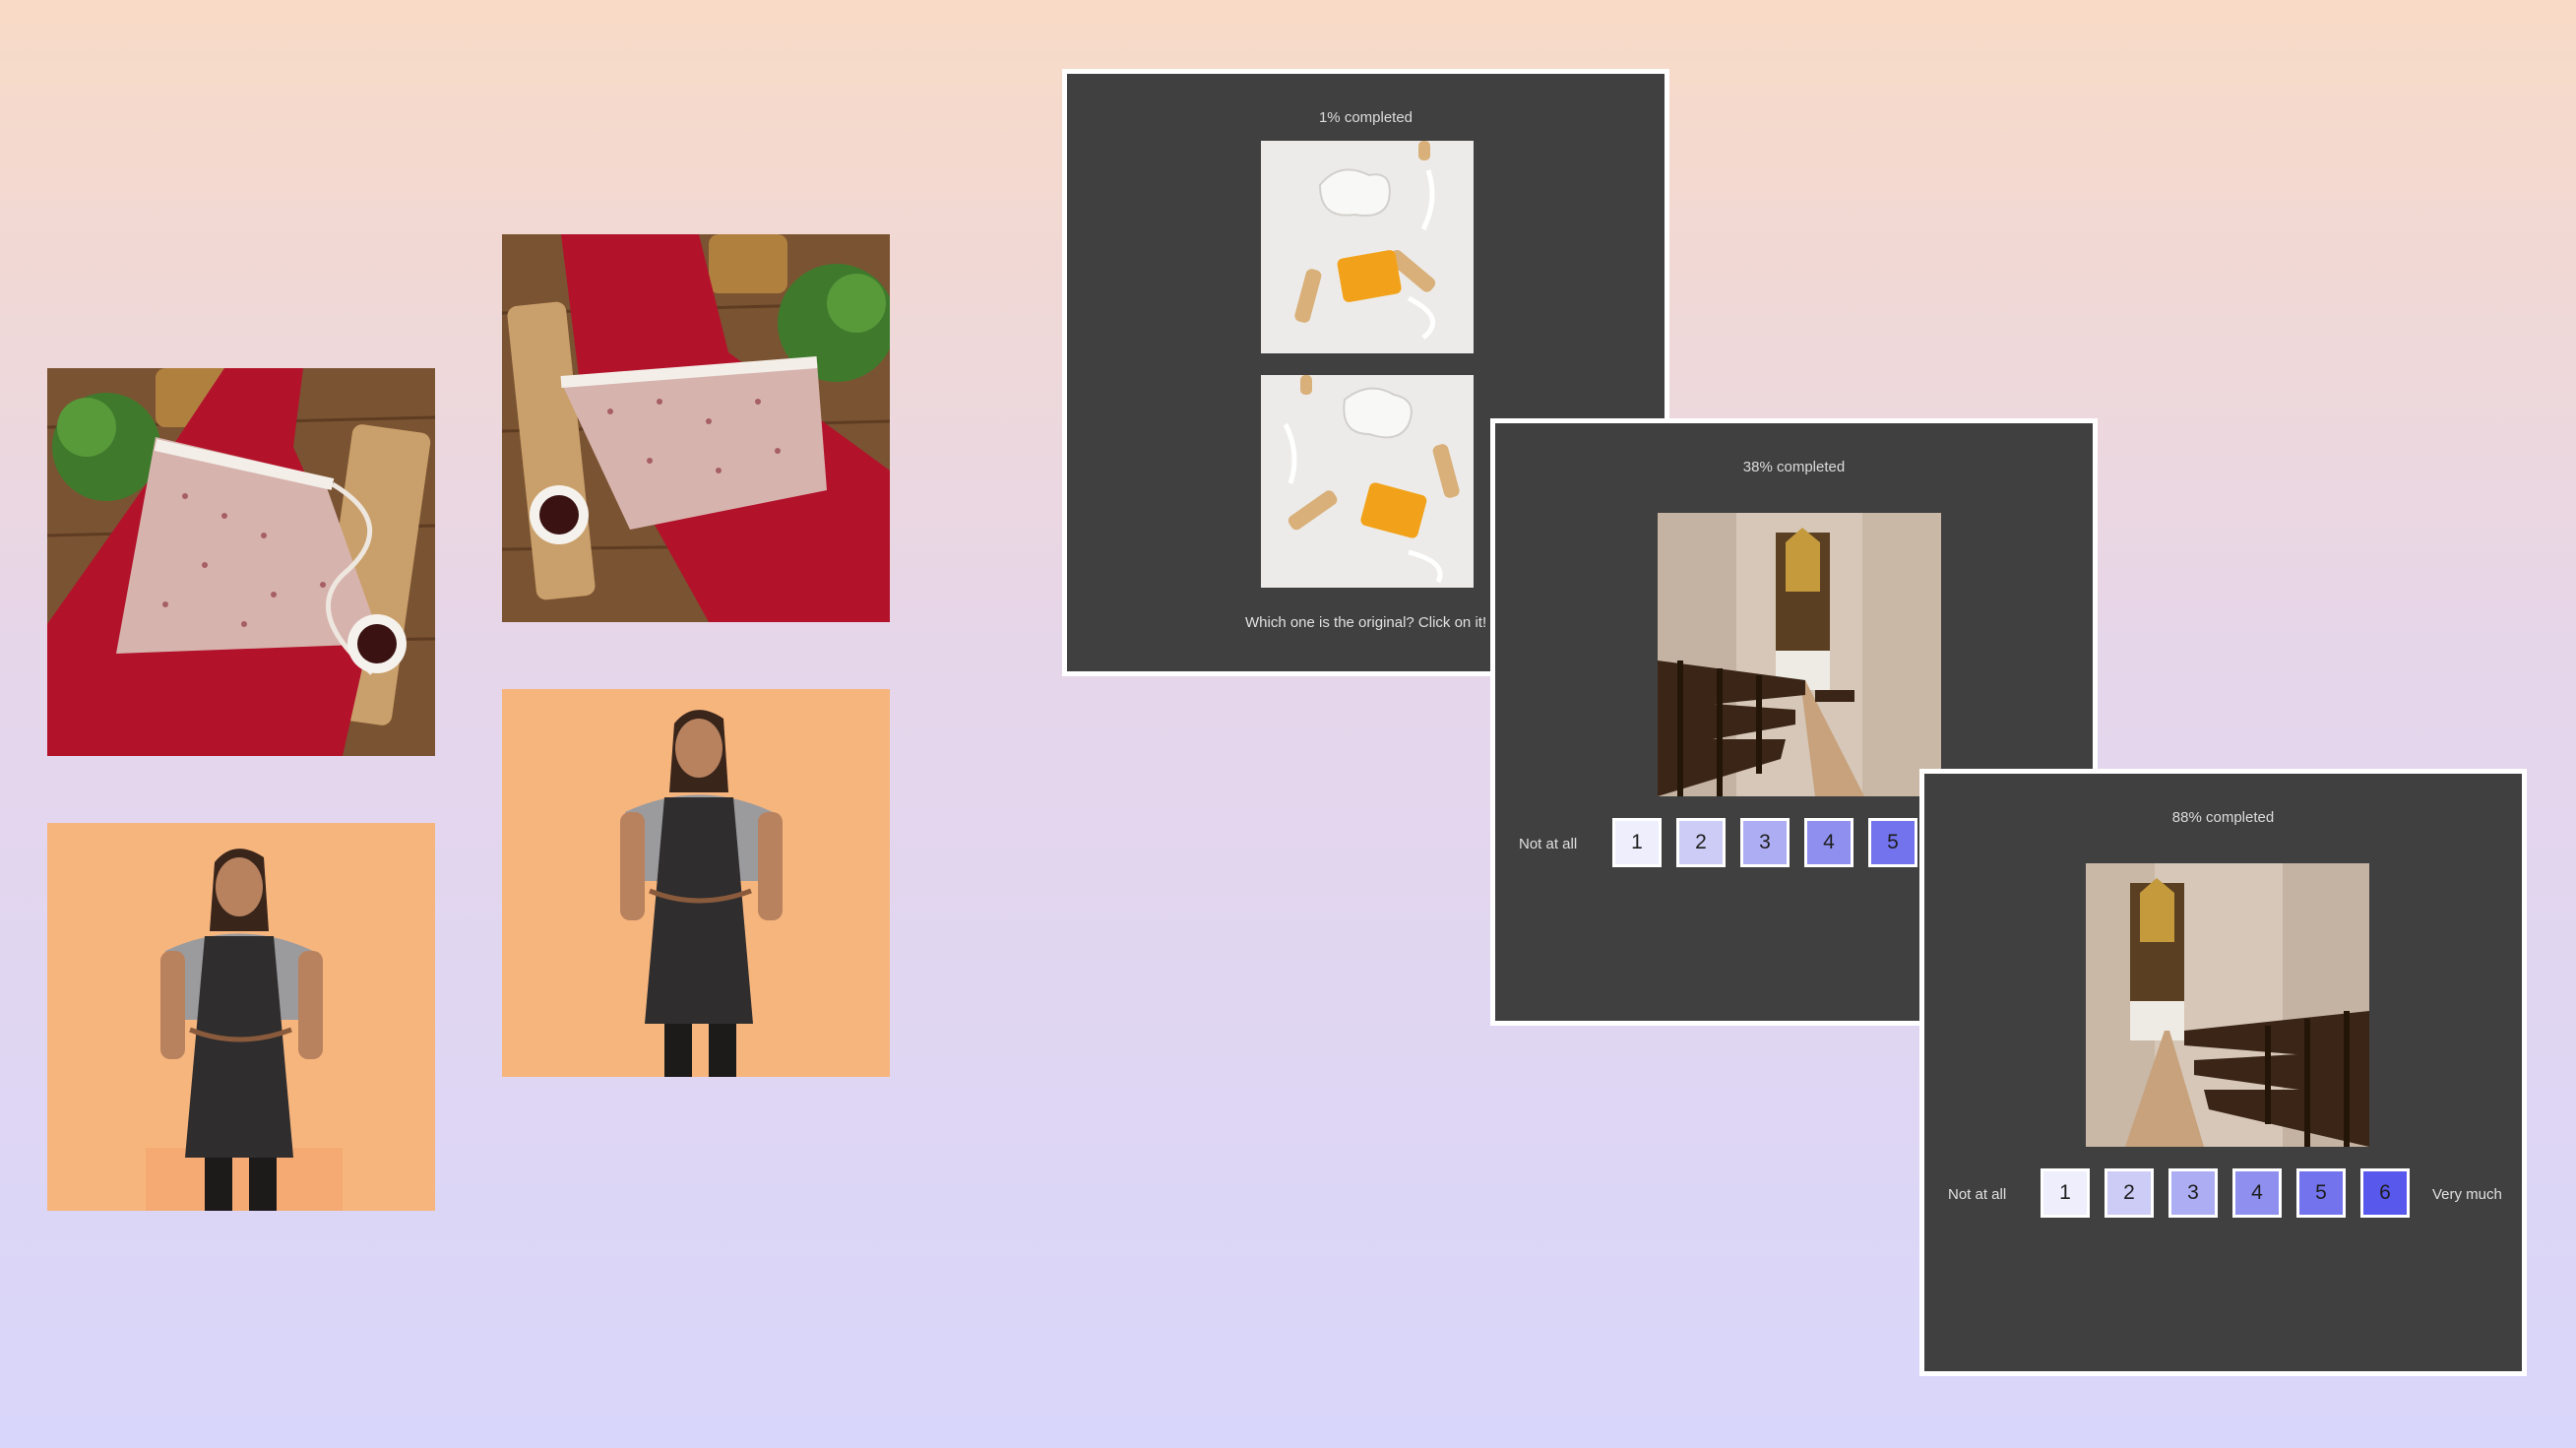 This screenshot has height=1448, width=2576. What do you see at coordinates (696, 883) in the screenshot?
I see `apron-person-photo-b` at bounding box center [696, 883].